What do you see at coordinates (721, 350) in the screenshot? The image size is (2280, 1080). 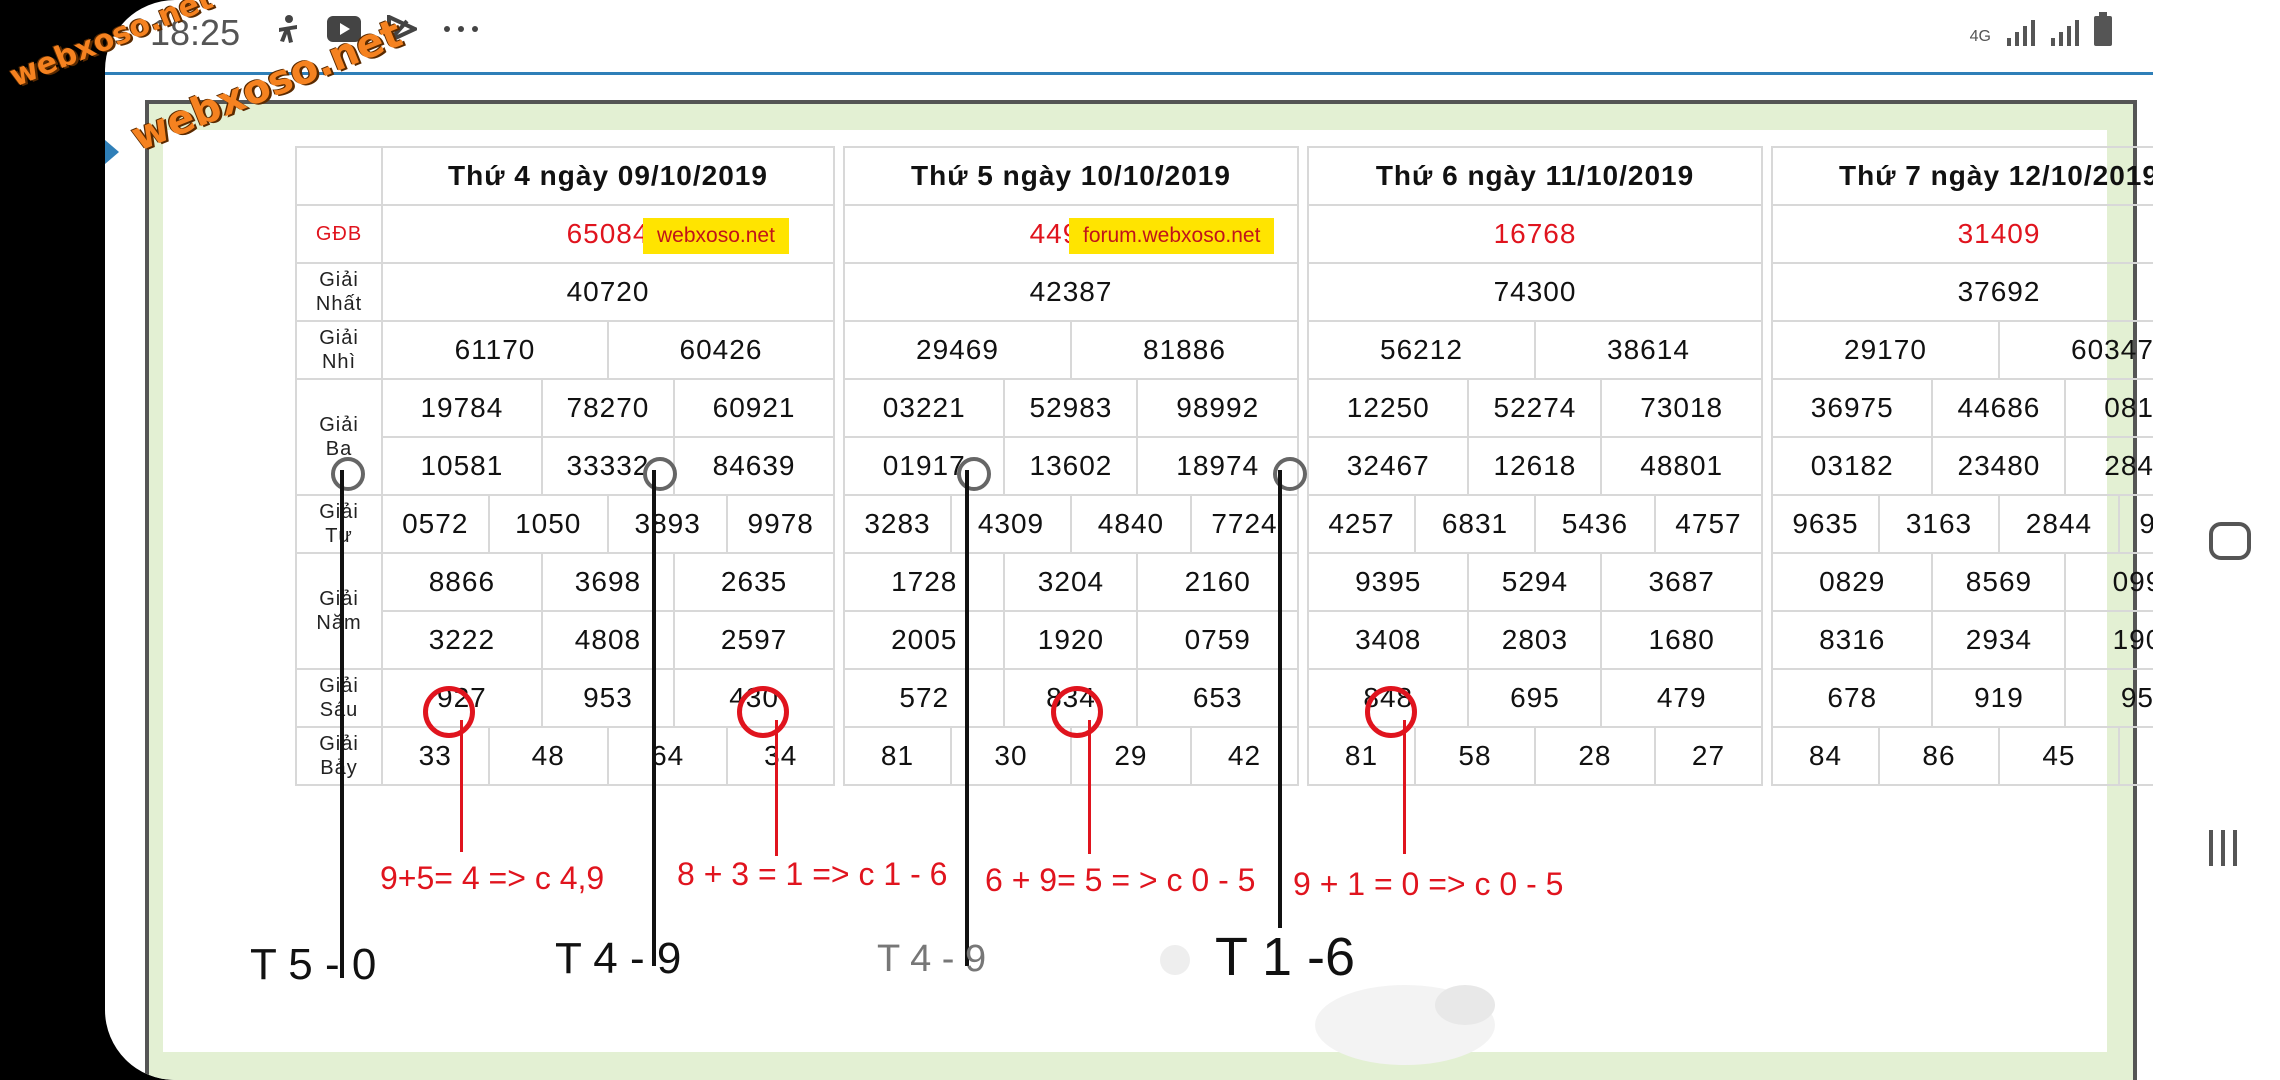 I see `second-prize: 60426` at bounding box center [721, 350].